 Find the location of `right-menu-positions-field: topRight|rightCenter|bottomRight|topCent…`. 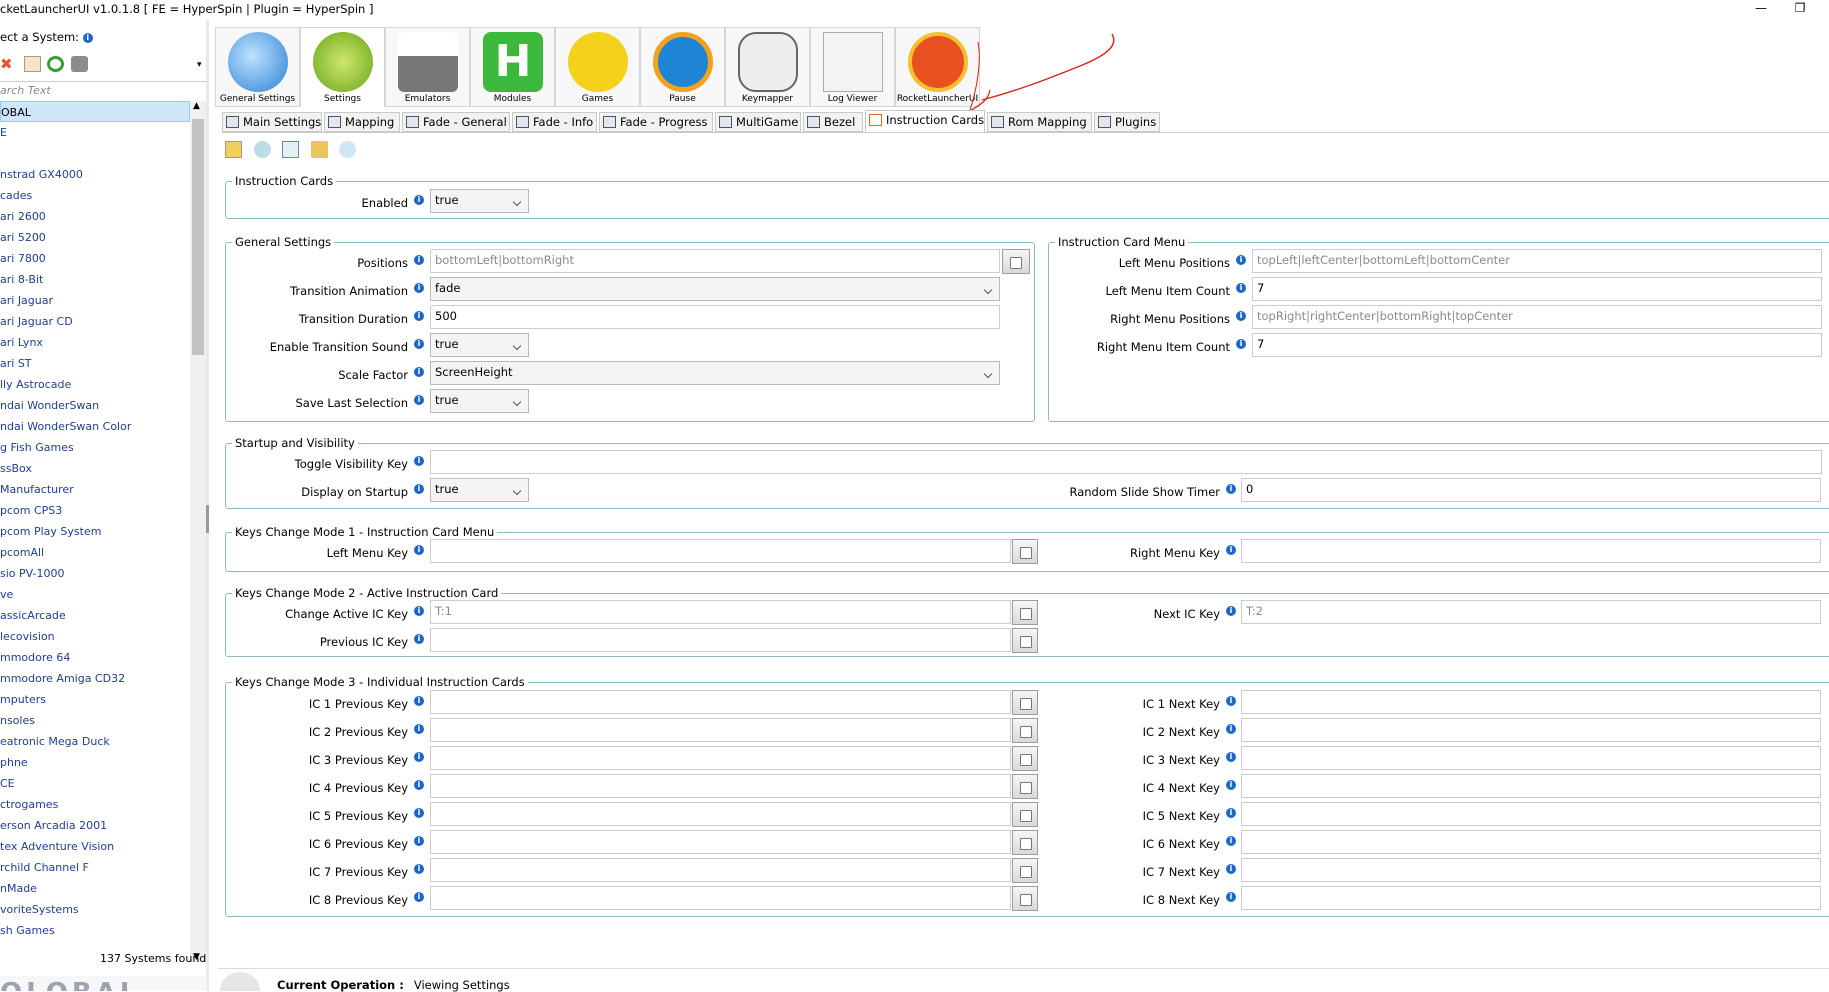

right-menu-positions-field: topRight|rightCenter|bottomRight|topCent… is located at coordinates (1537, 317).